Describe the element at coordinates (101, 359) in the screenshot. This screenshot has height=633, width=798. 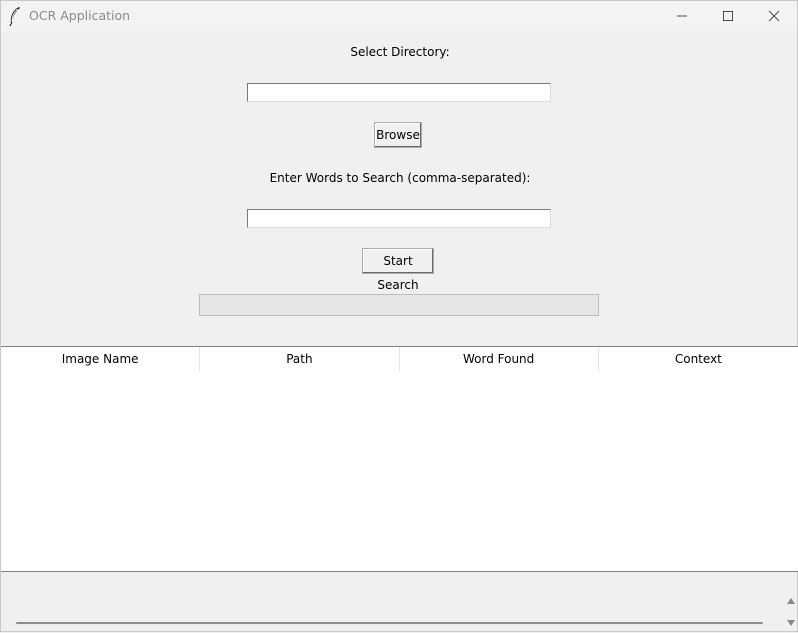
I see `column-header-image-name: Image Name` at that location.